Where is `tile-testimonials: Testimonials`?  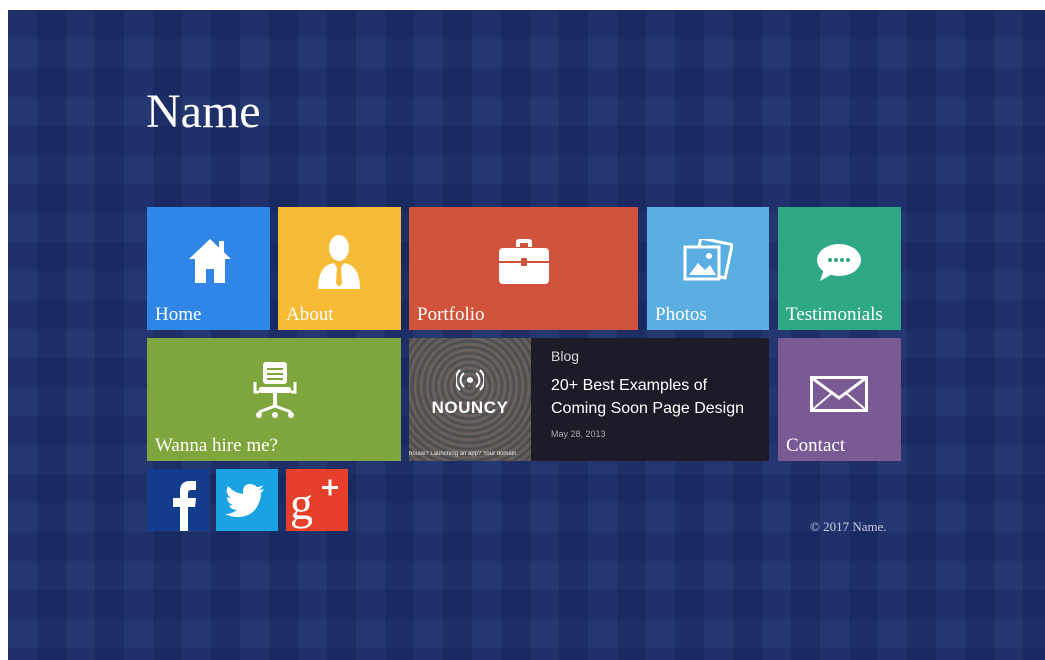 tile-testimonials: Testimonials is located at coordinates (839, 268).